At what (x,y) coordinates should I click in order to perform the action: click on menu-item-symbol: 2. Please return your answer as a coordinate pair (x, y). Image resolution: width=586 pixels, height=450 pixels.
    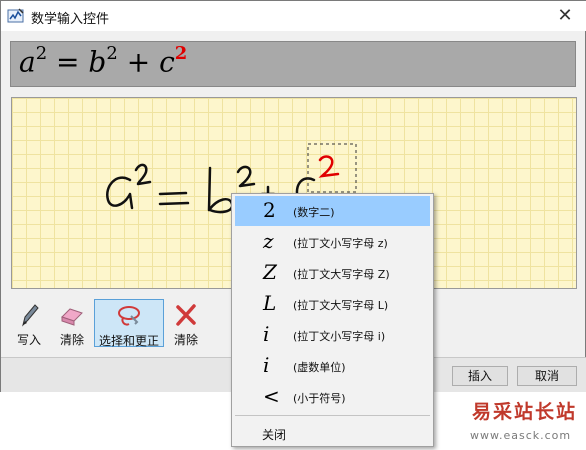
    Looking at the image, I should click on (269, 210).